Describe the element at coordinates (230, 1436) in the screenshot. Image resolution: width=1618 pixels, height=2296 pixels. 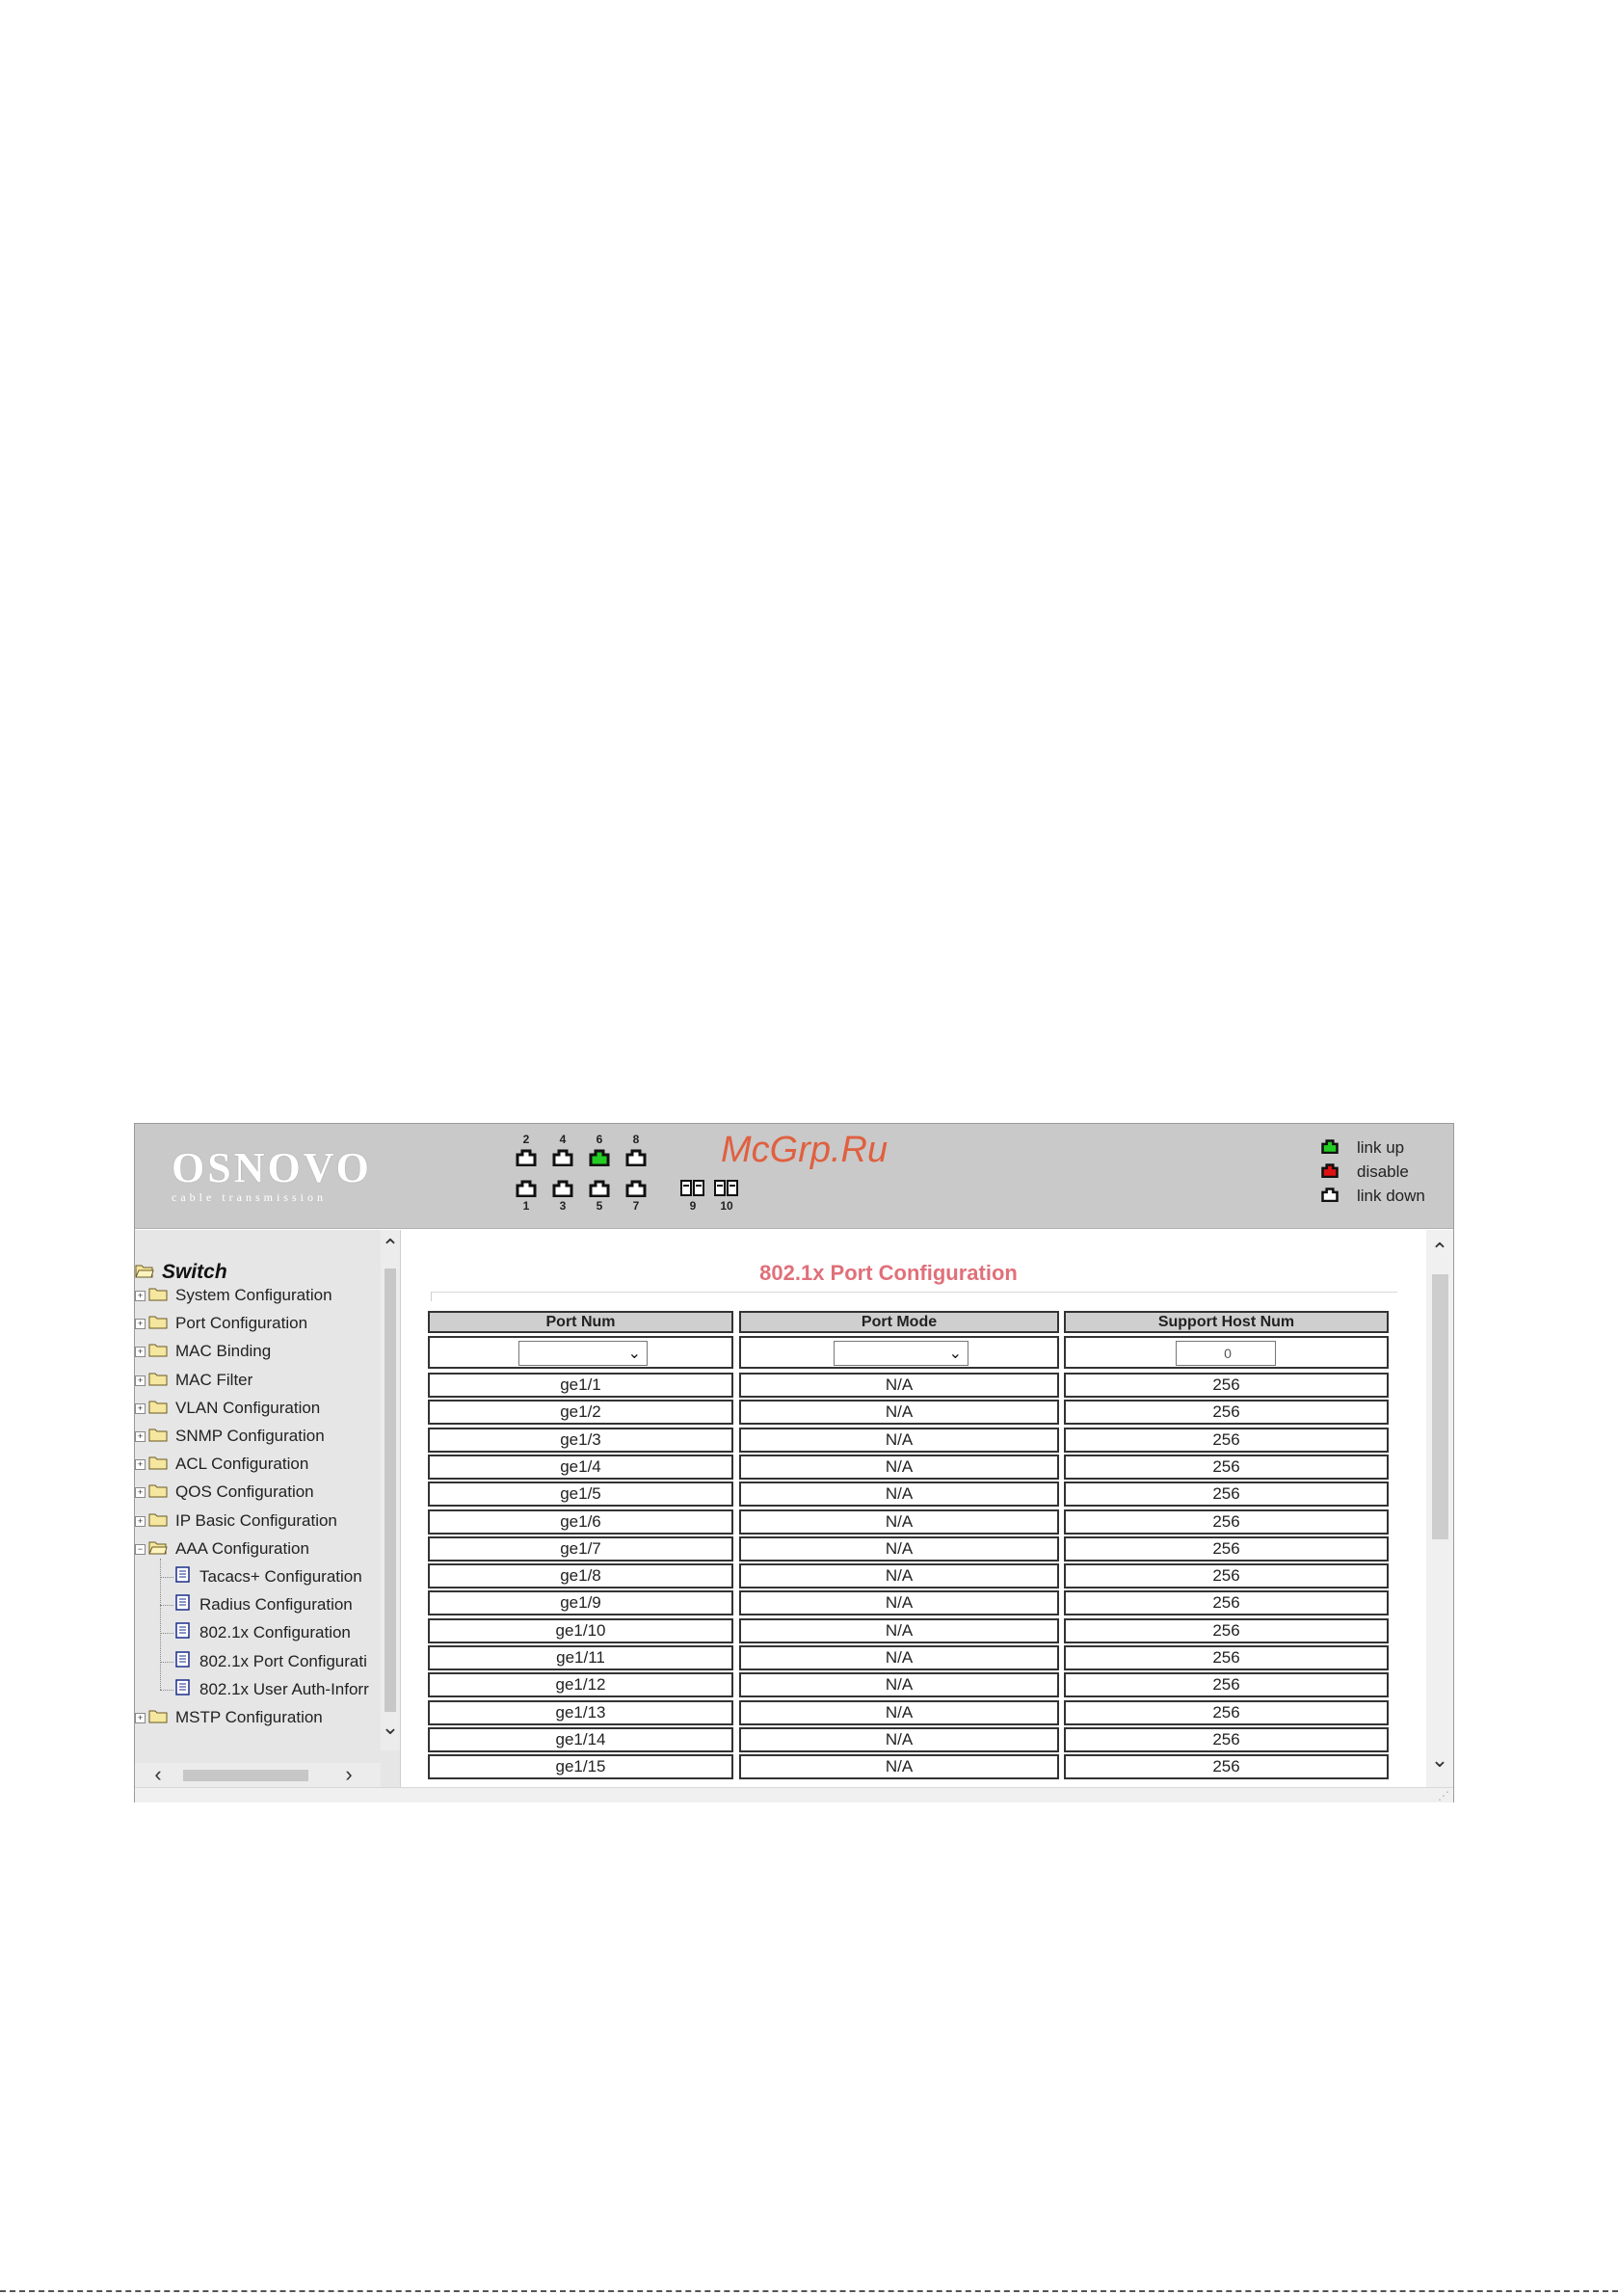
I see `sidebar-item: + SNMP Configuration` at that location.